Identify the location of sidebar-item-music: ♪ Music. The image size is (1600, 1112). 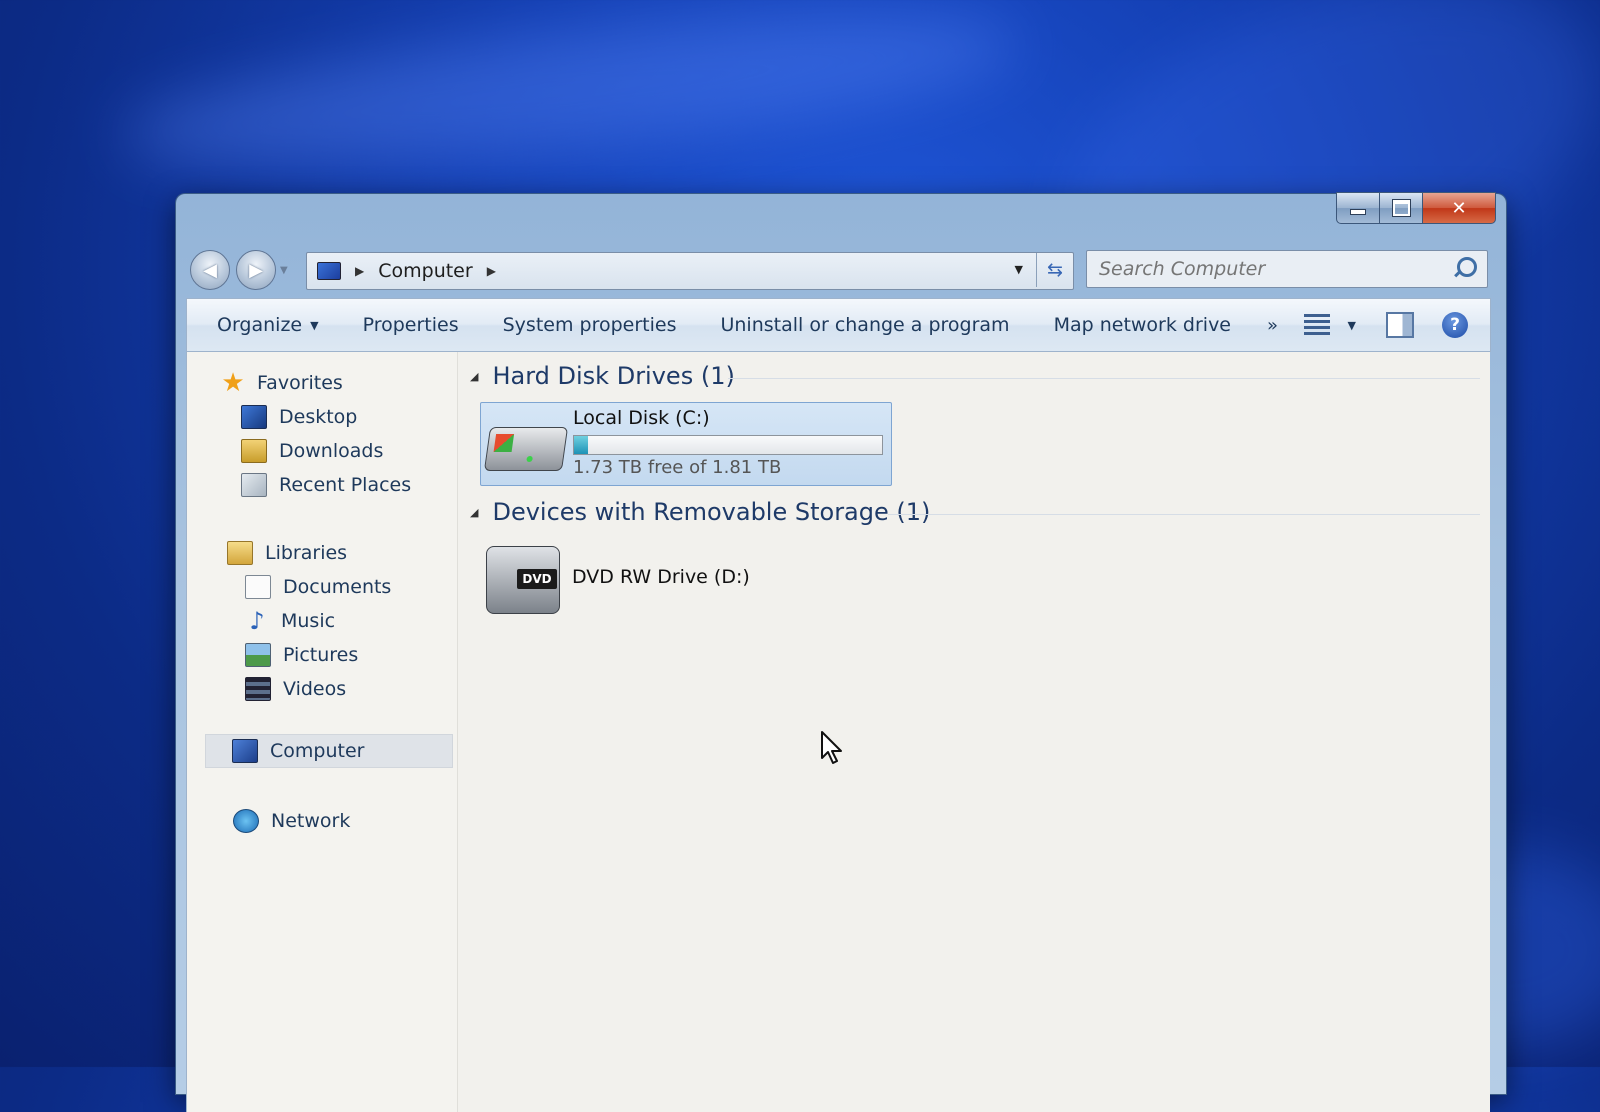
(290, 621).